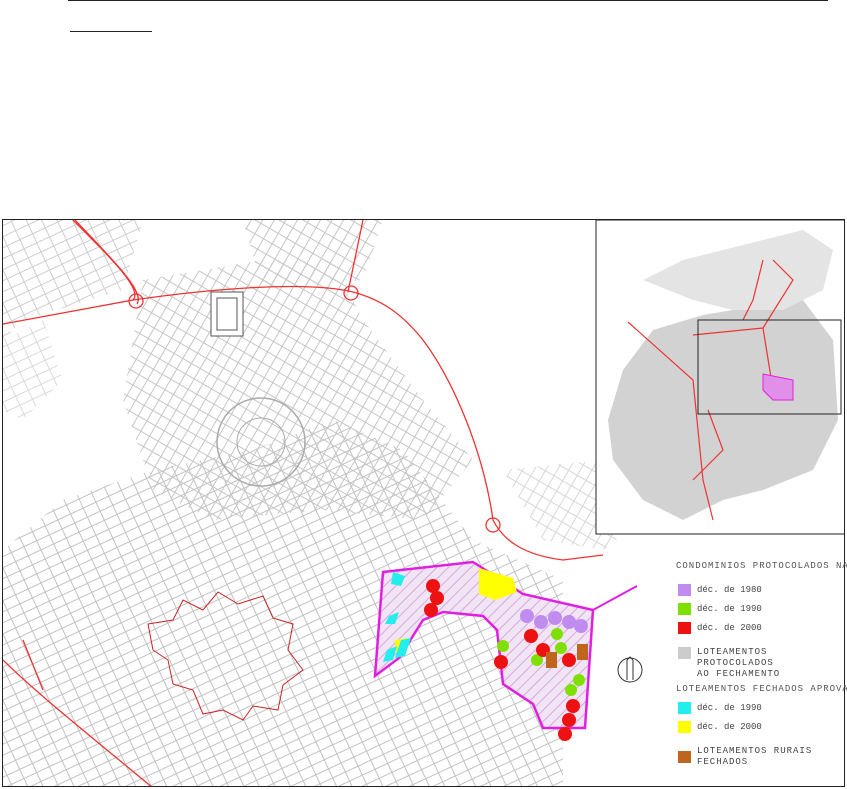  Describe the element at coordinates (729, 727) in the screenshot. I see `legend-label-lot-2000: déc. de 2000` at that location.